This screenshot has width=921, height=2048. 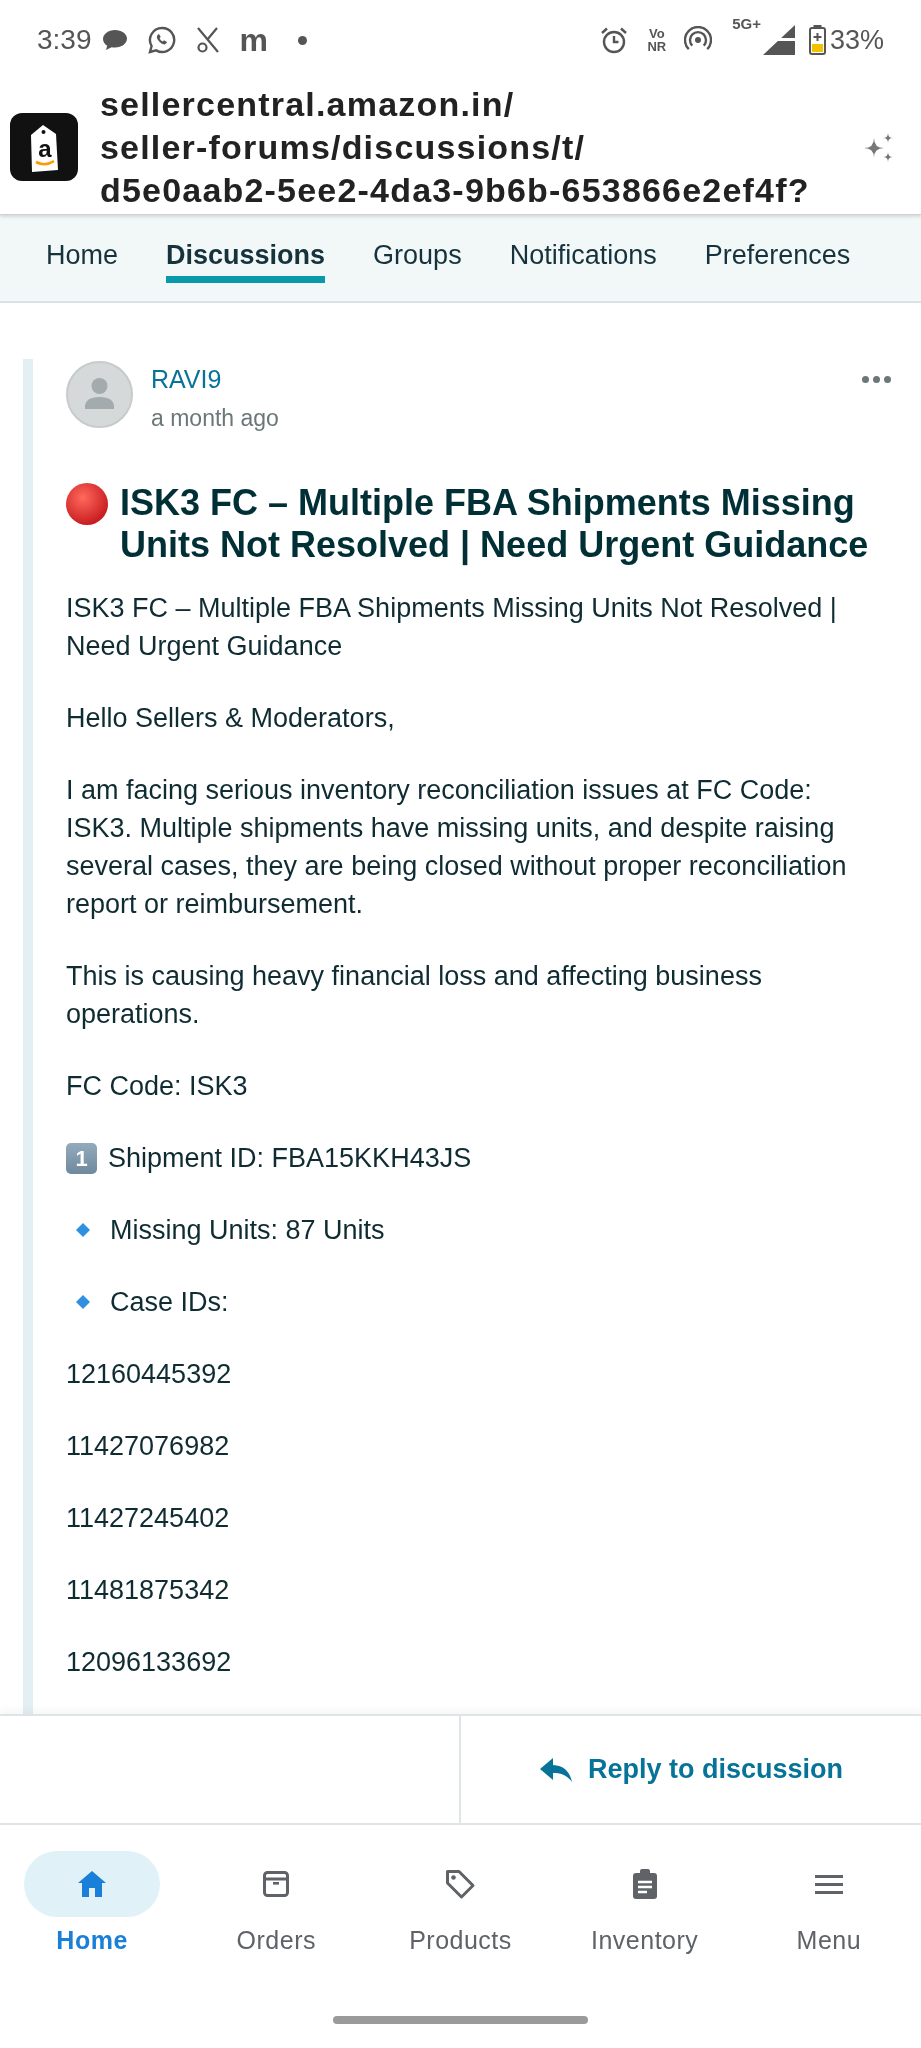 What do you see at coordinates (186, 379) in the screenshot?
I see `author-link: RAVI9` at bounding box center [186, 379].